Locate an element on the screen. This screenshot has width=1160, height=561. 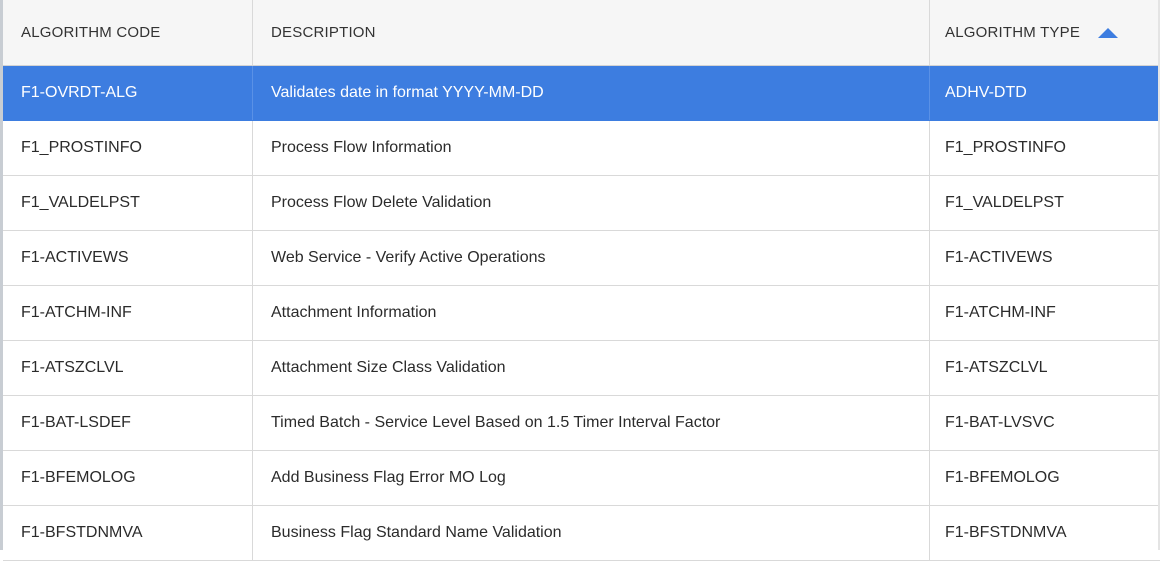
column-header-algorithm-type: ALGORITHM TYPE is located at coordinates (1045, 32).